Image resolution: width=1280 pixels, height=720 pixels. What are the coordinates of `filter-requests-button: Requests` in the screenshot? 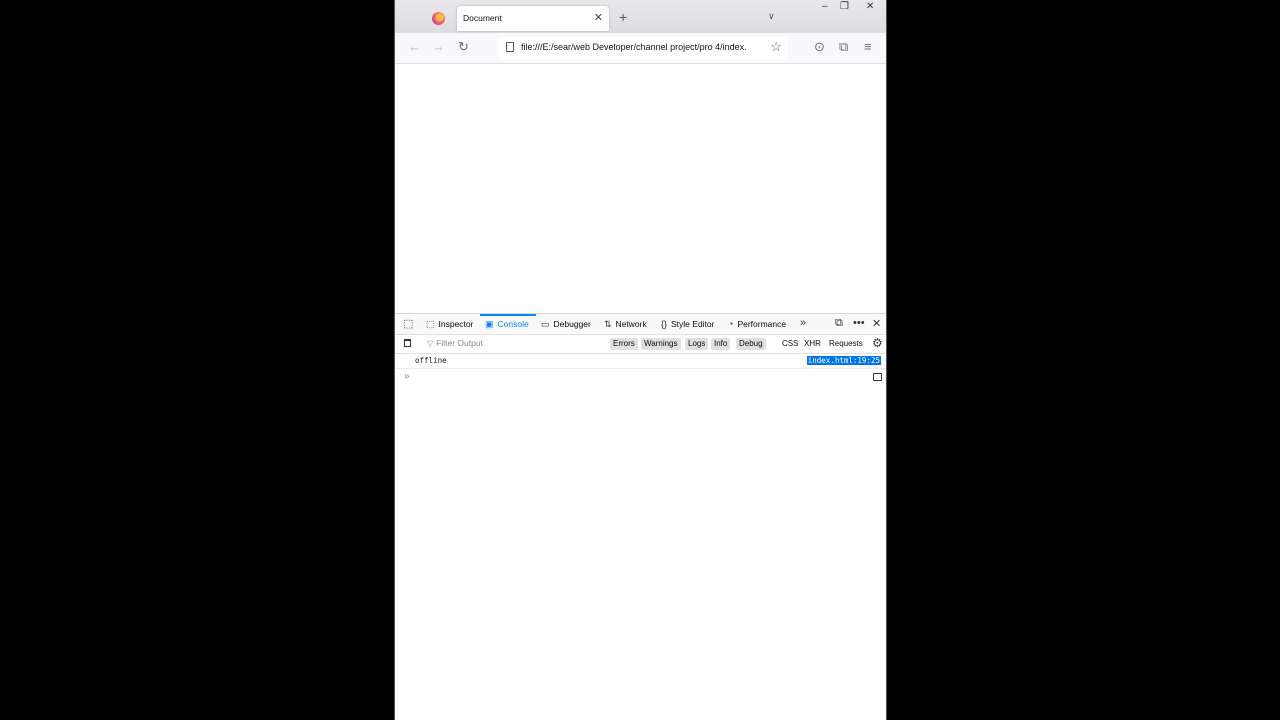 It's located at (846, 344).